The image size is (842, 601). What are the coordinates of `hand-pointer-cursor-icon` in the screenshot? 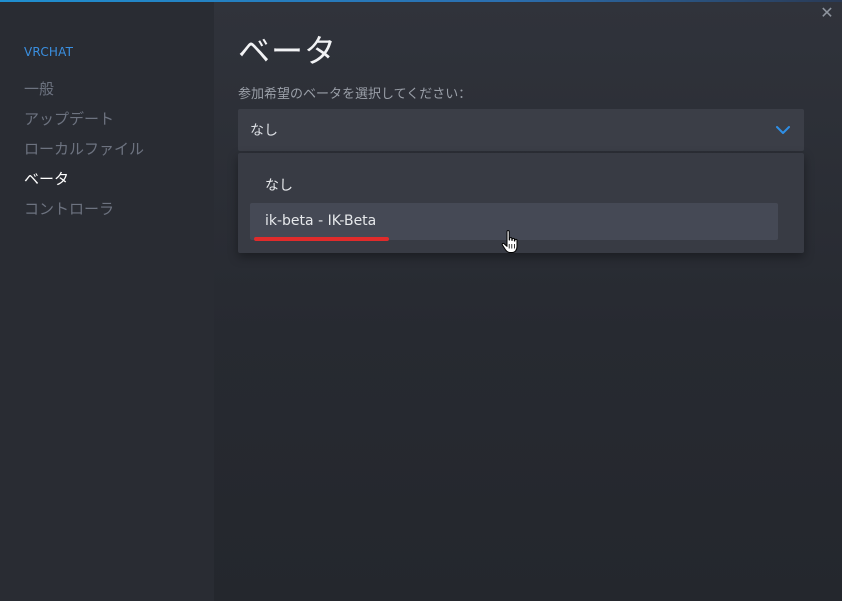 It's located at (509, 241).